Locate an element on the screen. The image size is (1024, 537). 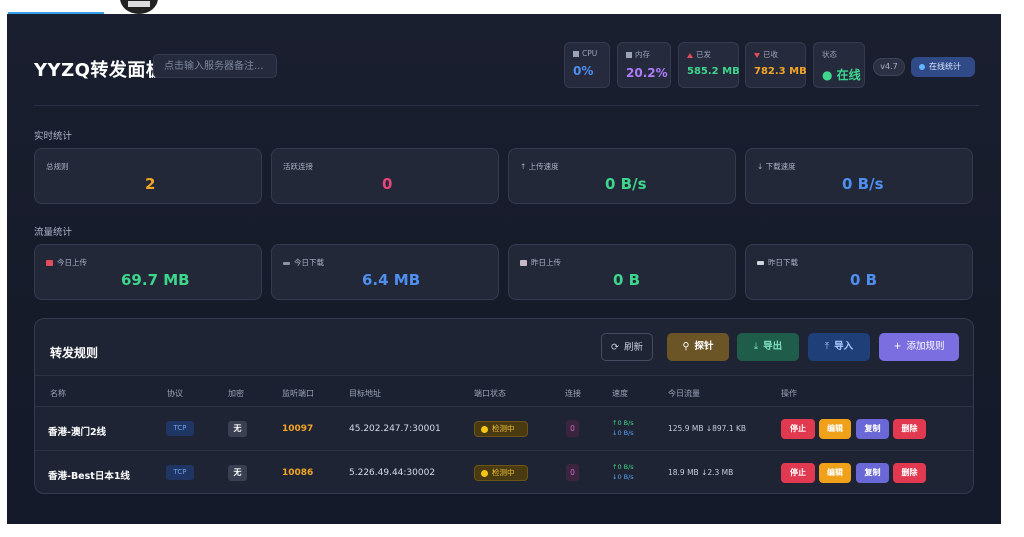
total-rules-card: 总规则 2 is located at coordinates (148, 176).